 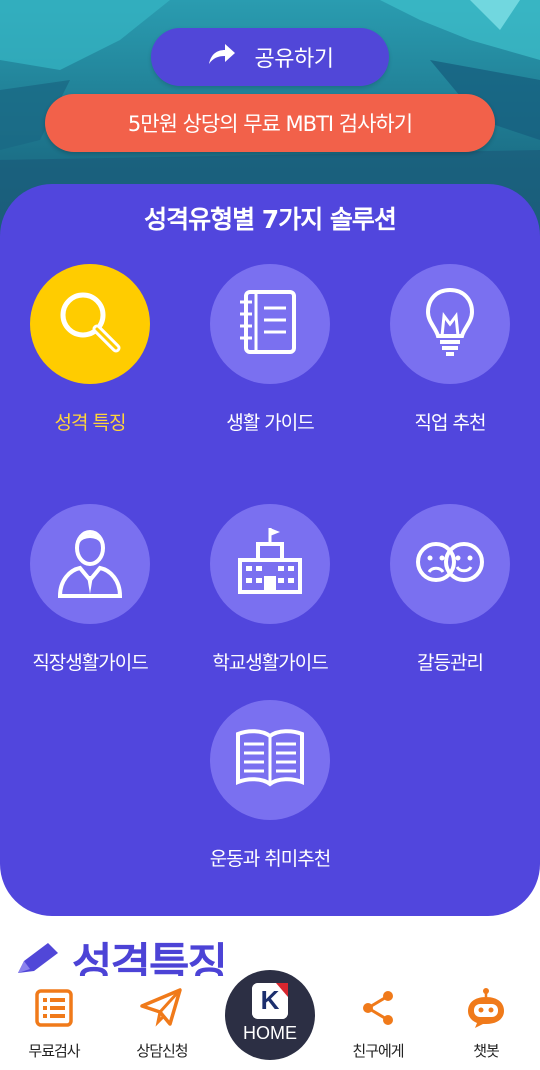 I want to click on nav-free-test: 무료검사, so click(x=54, y=1023).